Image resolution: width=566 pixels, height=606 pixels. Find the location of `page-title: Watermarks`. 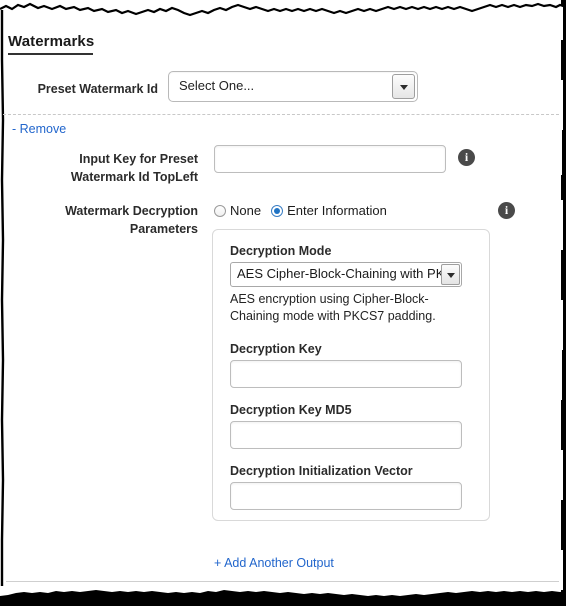

page-title: Watermarks is located at coordinates (51, 41).